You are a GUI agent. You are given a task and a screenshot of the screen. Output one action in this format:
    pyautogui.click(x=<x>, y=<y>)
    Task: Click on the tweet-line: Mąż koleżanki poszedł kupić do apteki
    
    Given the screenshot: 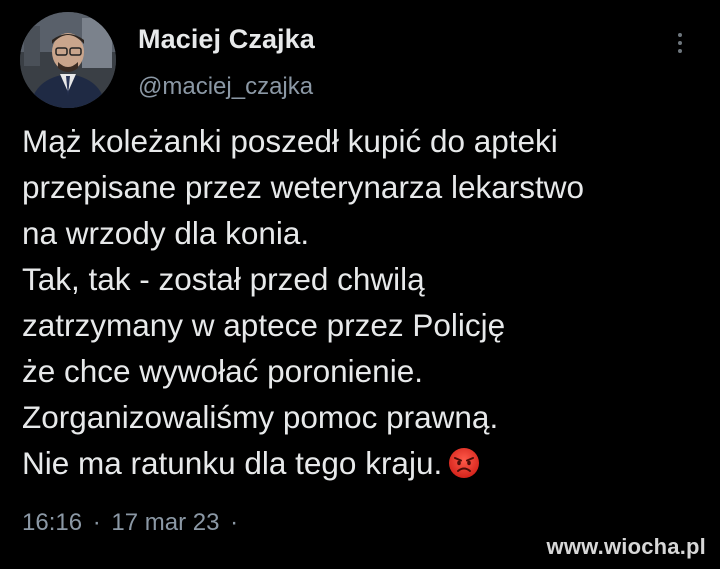 What is the action you would take?
    pyautogui.click(x=290, y=141)
    